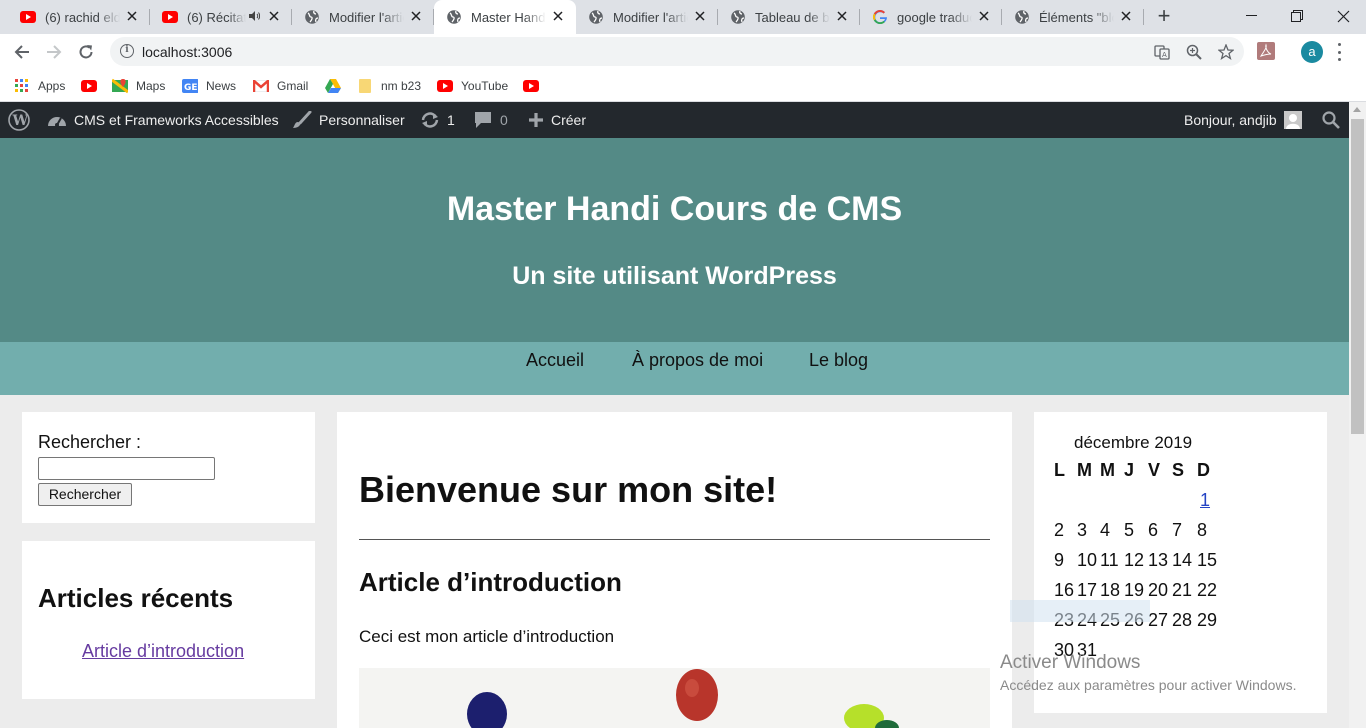 The height and width of the screenshot is (728, 1366). What do you see at coordinates (1059, 470) in the screenshot?
I see `calendar-weekday: L` at bounding box center [1059, 470].